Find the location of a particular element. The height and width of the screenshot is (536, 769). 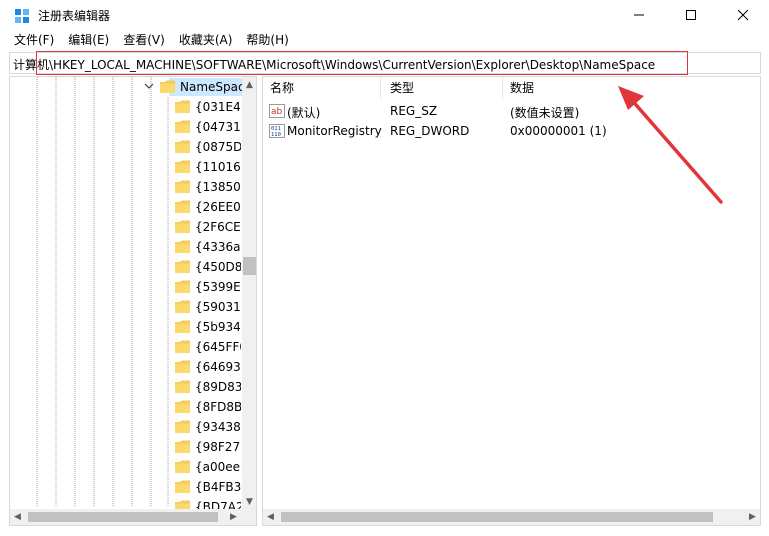

tree-item: {98F275 is located at coordinates (126, 447).